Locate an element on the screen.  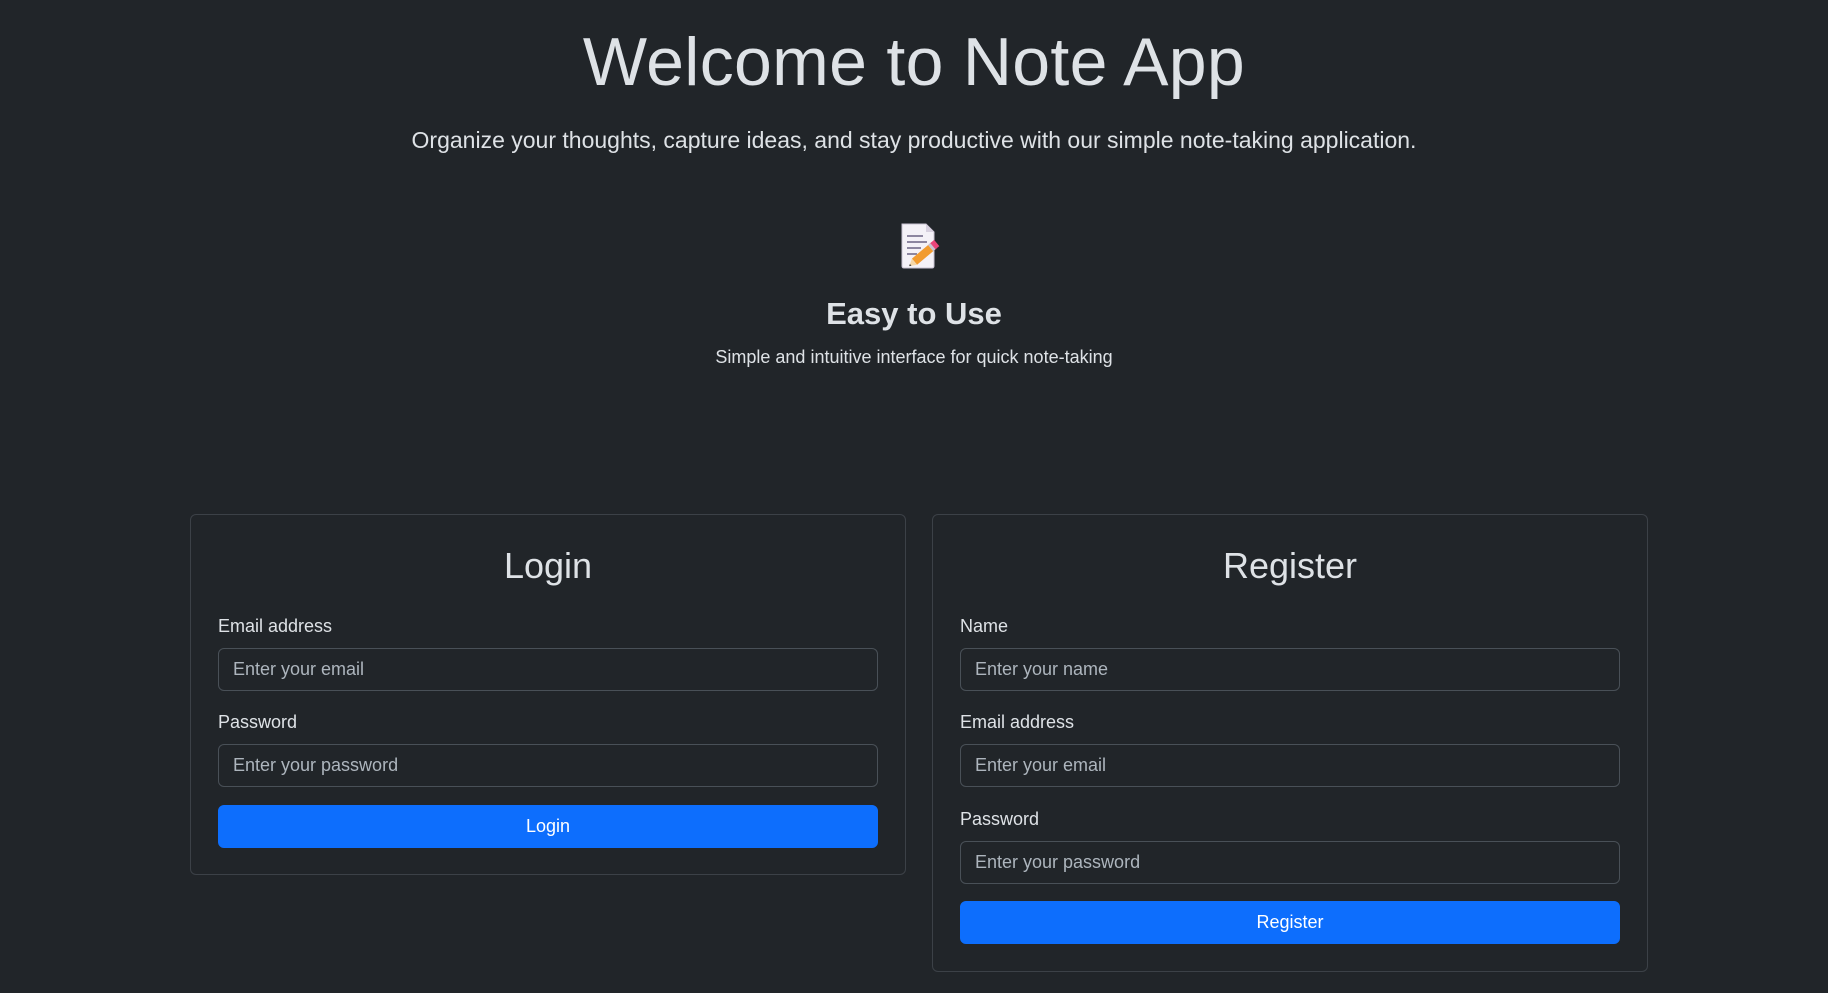
register-name-input is located at coordinates (1290, 669).